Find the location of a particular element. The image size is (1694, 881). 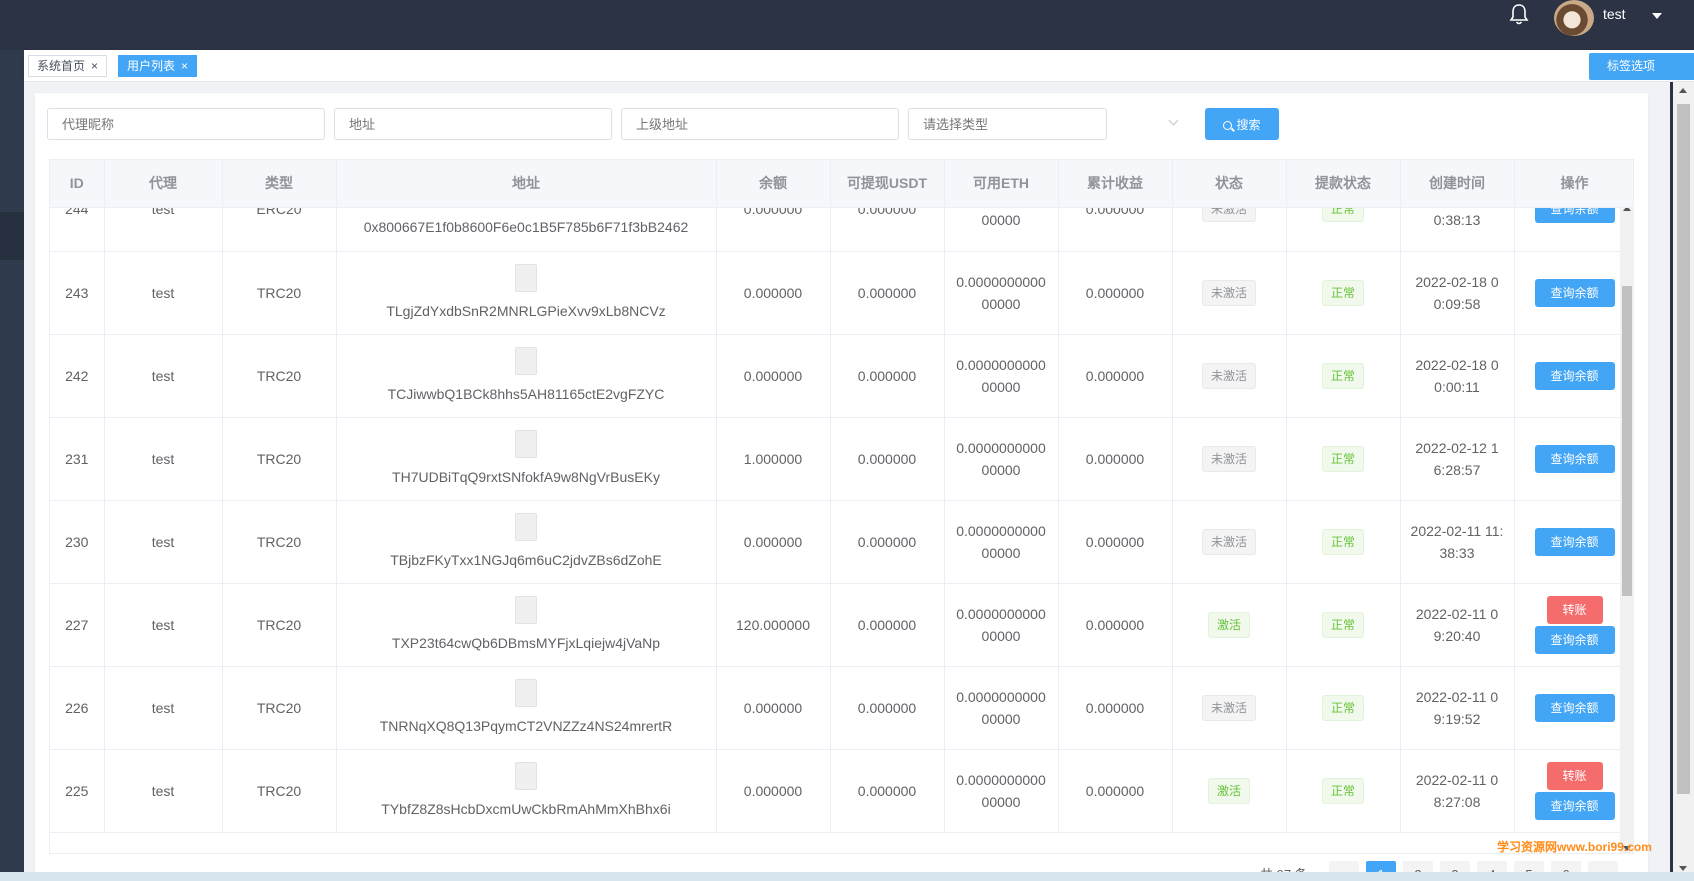

tag-user-list: 用户列表 × is located at coordinates (158, 66).